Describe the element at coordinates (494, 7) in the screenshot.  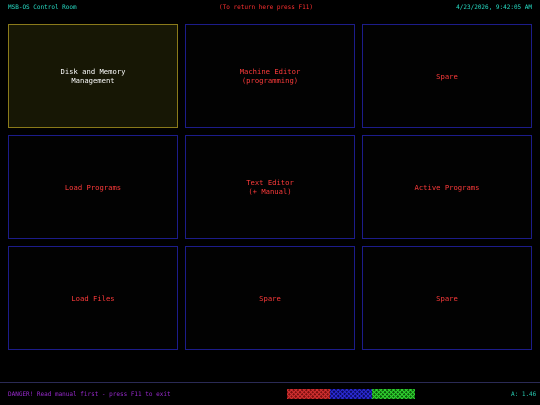
I see `datetime-display: 4/23/2026, 9:42:05 AM` at that location.